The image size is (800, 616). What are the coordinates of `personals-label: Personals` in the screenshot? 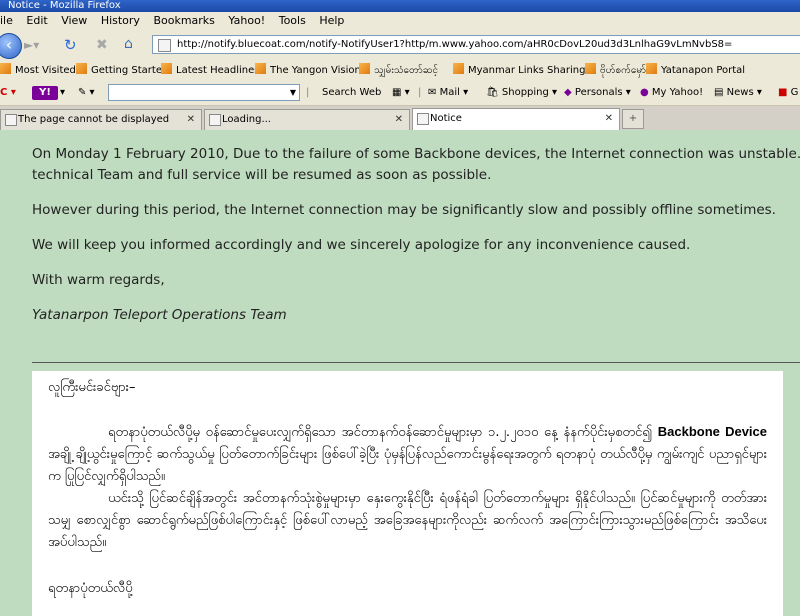 It's located at (598, 92).